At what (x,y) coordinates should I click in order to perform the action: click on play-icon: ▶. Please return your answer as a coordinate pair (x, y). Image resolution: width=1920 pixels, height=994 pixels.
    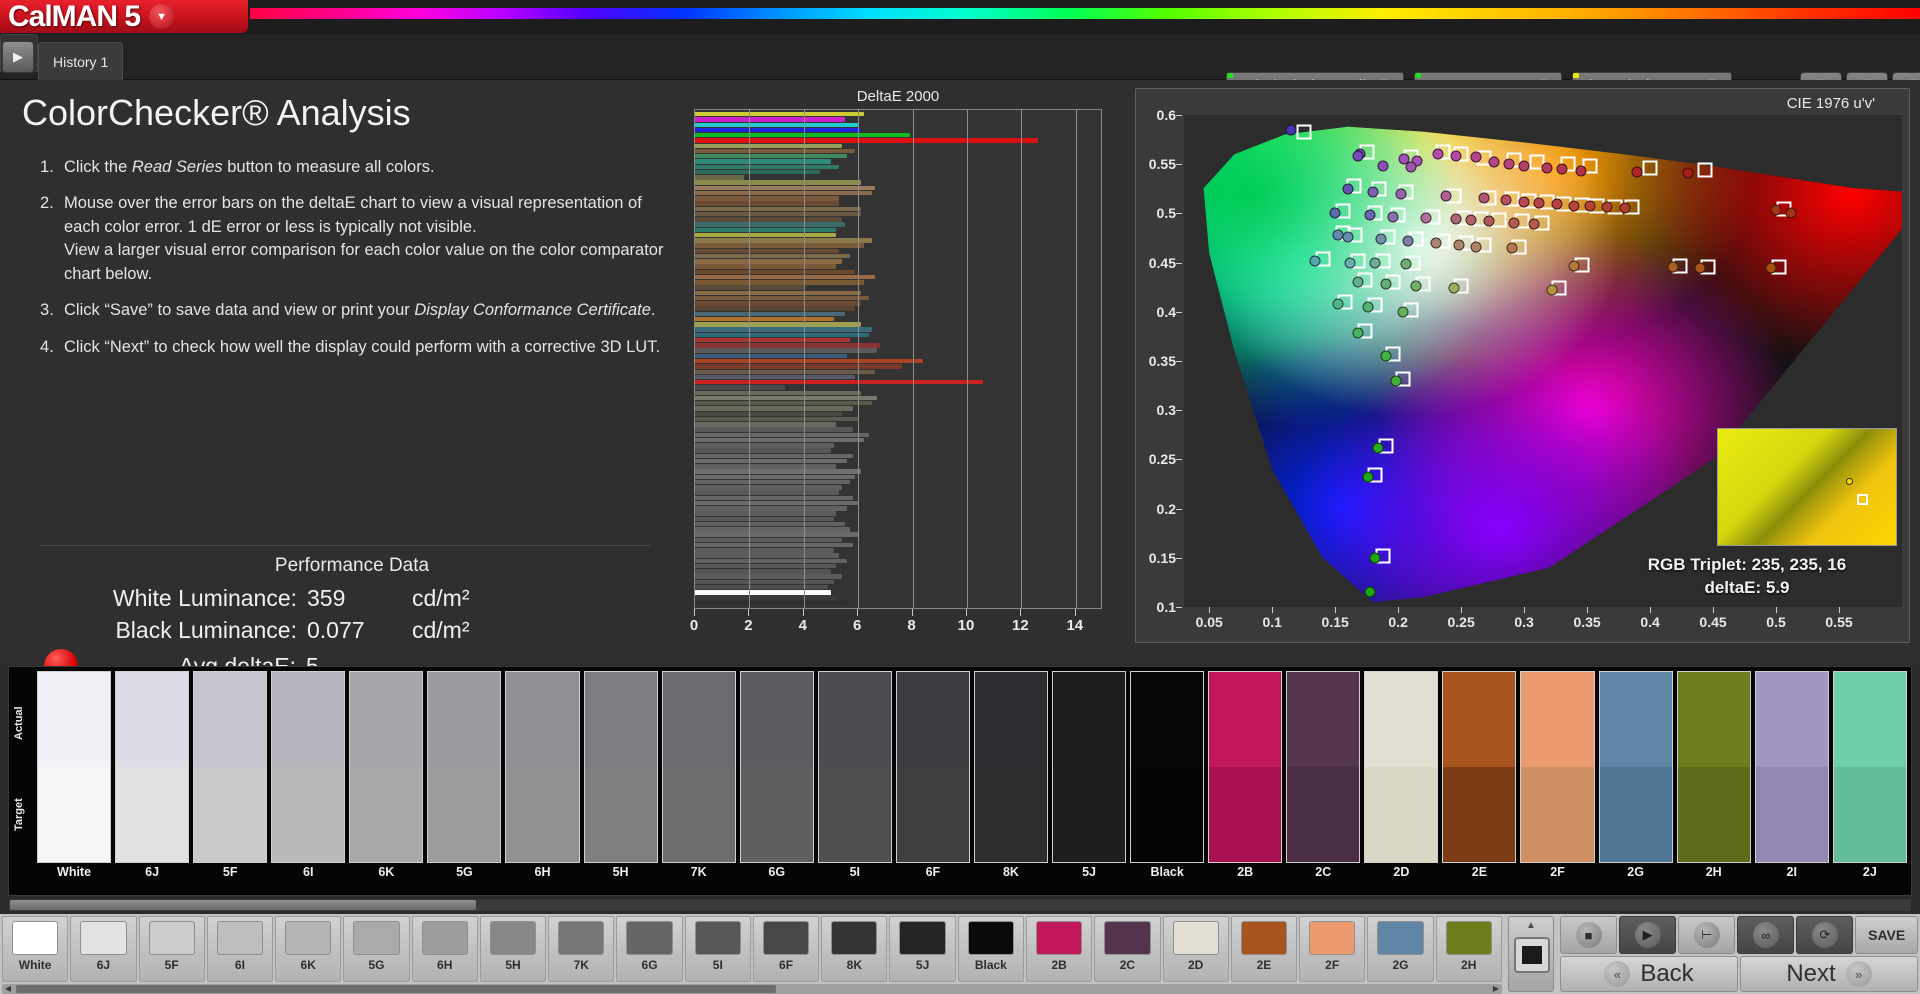
    Looking at the image, I should click on (18, 57).